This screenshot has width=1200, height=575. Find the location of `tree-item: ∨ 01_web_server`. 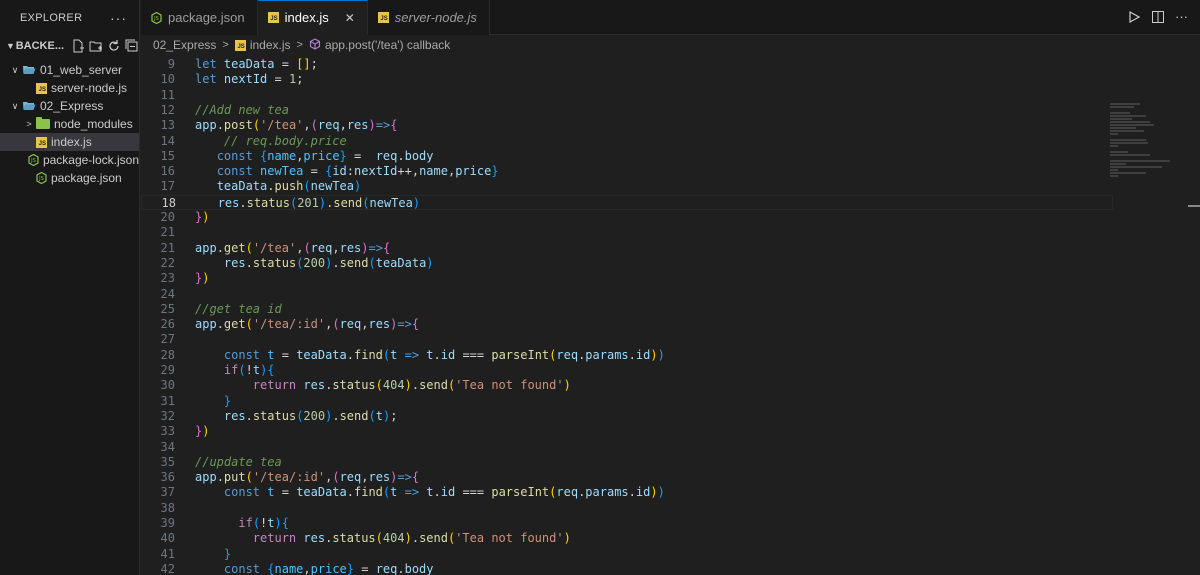

tree-item: ∨ 01_web_server is located at coordinates (69, 70).